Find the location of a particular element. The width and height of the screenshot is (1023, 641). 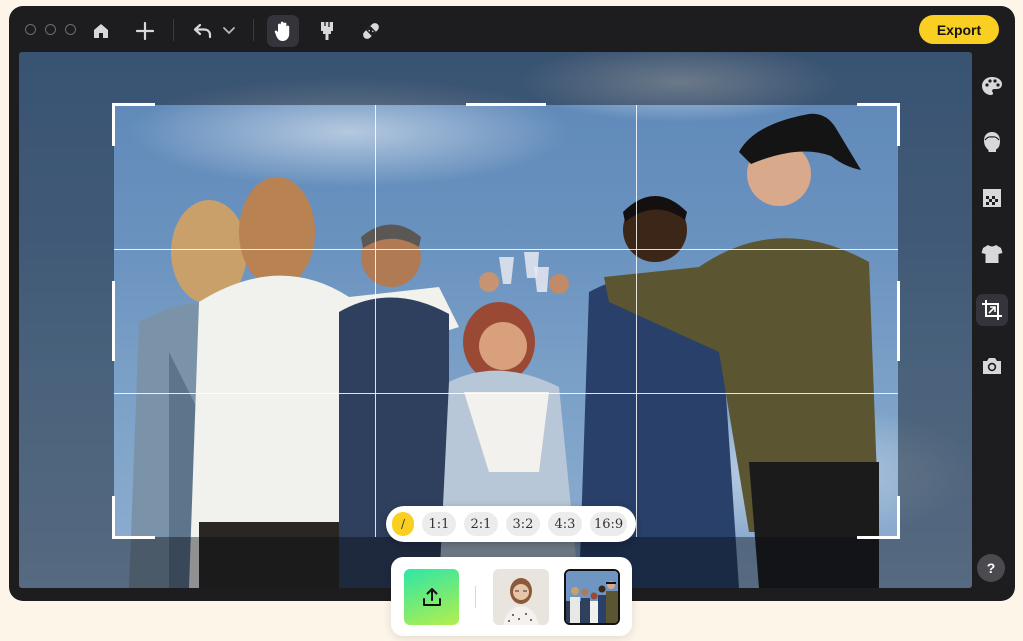

plus-icon is located at coordinates (145, 31).